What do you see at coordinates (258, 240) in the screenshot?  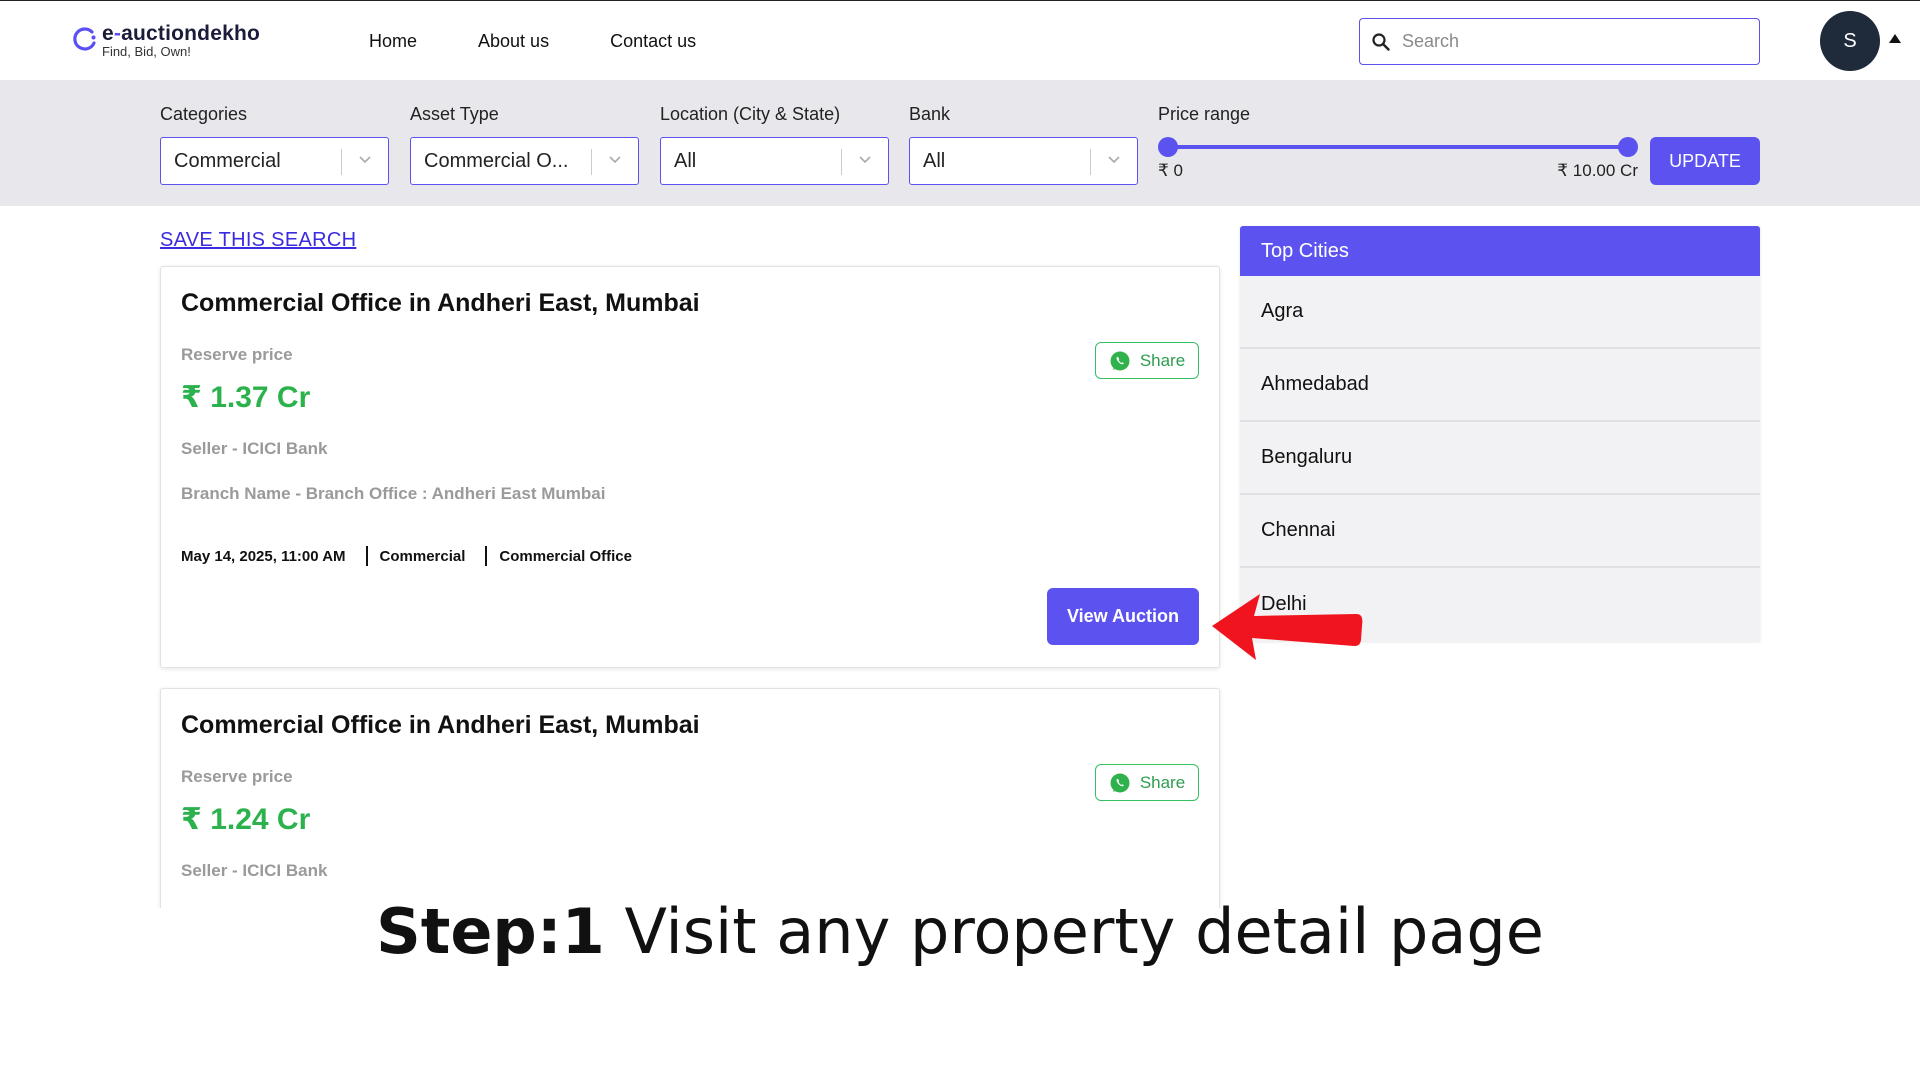 I see `save-search-link: SAVE THIS SEARCH` at bounding box center [258, 240].